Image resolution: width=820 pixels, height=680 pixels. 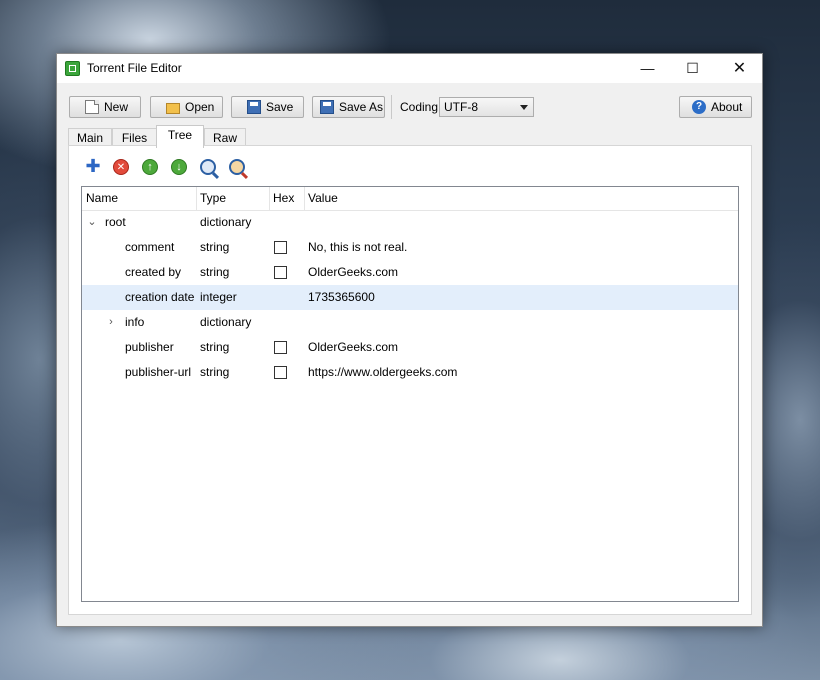 I want to click on tree-row-comment: comment string No, this is not real., so click(x=410, y=247).